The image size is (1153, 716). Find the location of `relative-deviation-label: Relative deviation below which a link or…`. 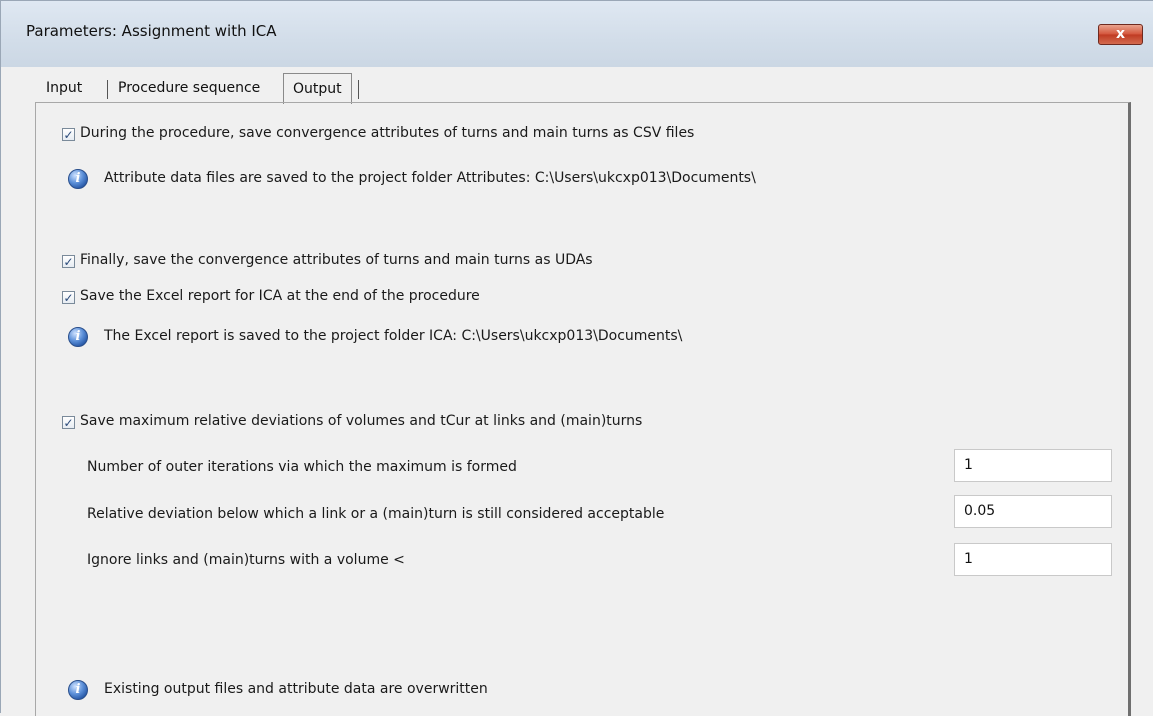

relative-deviation-label: Relative deviation below which a link or… is located at coordinates (376, 514).